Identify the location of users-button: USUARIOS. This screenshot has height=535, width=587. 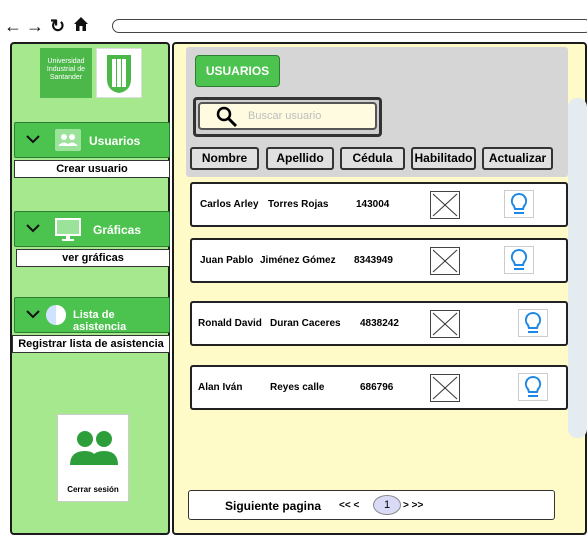
(237, 71).